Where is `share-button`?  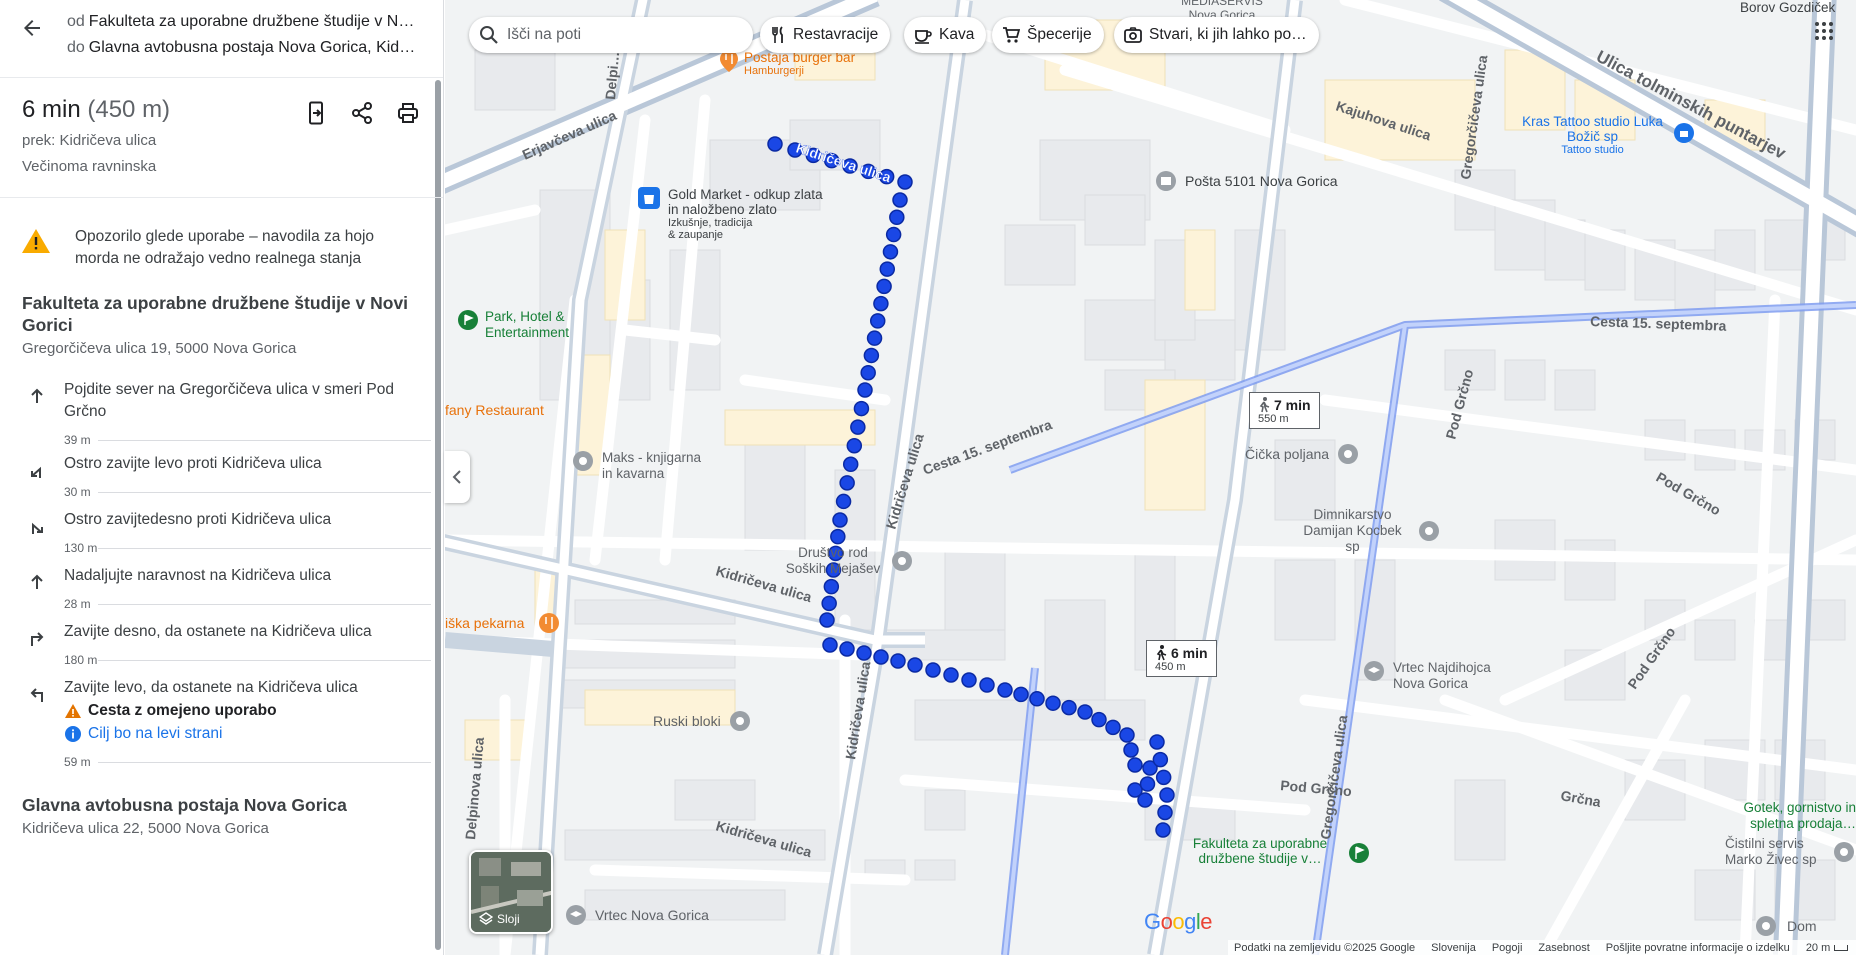
share-button is located at coordinates (362, 113).